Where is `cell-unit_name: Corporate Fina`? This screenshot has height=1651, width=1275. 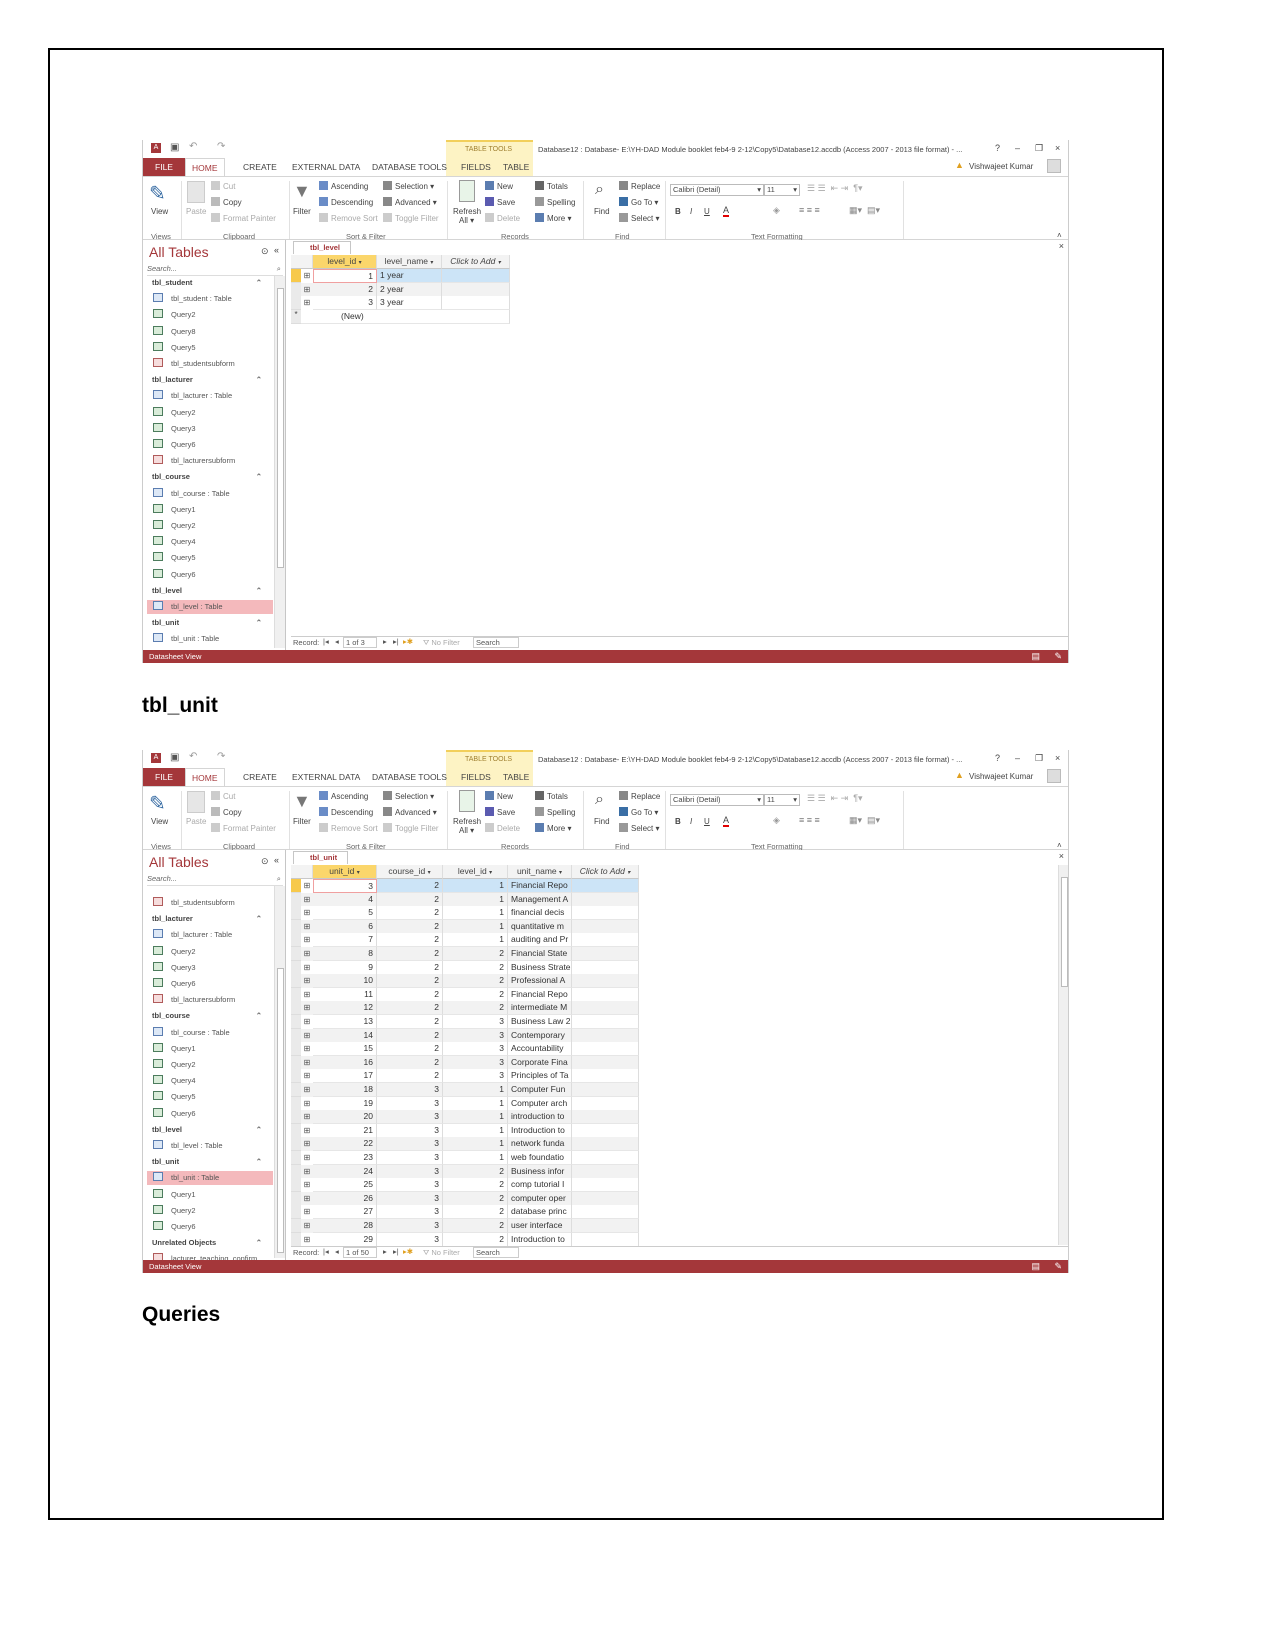 cell-unit_name: Corporate Fina is located at coordinates (540, 1062).